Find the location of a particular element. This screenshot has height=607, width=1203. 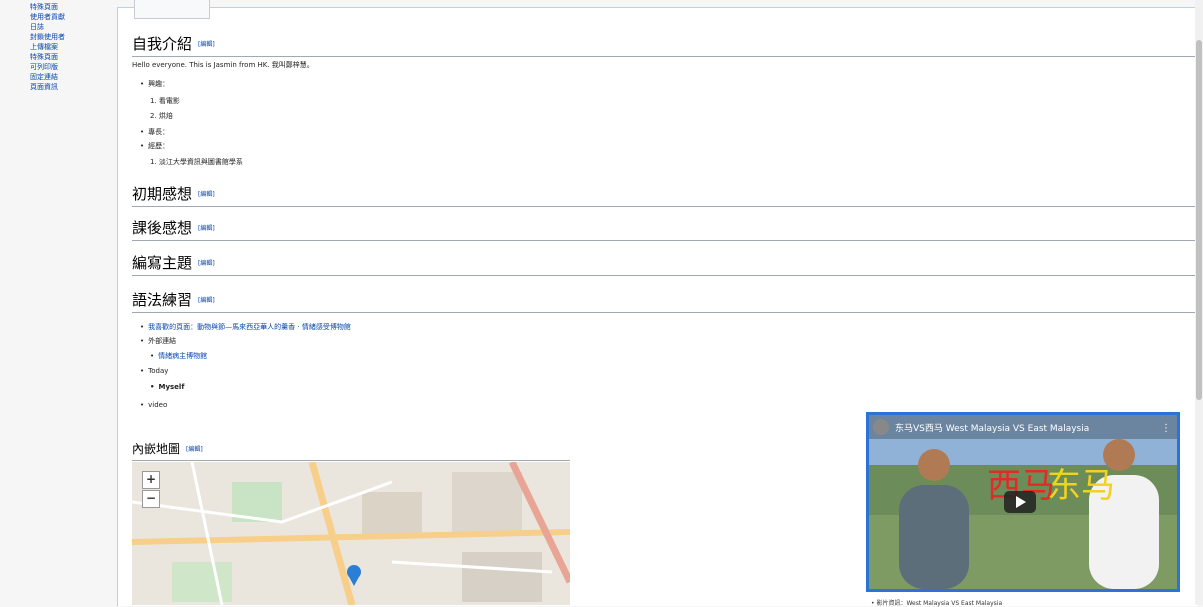

list-item: Myself is located at coordinates (167, 387).